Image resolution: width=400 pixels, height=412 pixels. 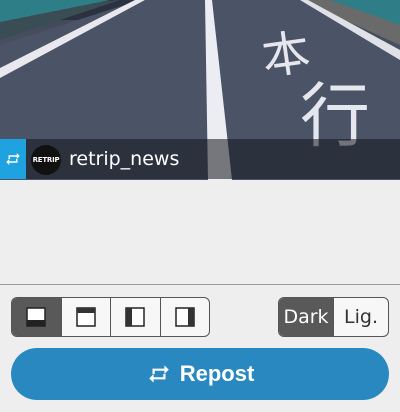 I want to click on divider, so click(x=200, y=284).